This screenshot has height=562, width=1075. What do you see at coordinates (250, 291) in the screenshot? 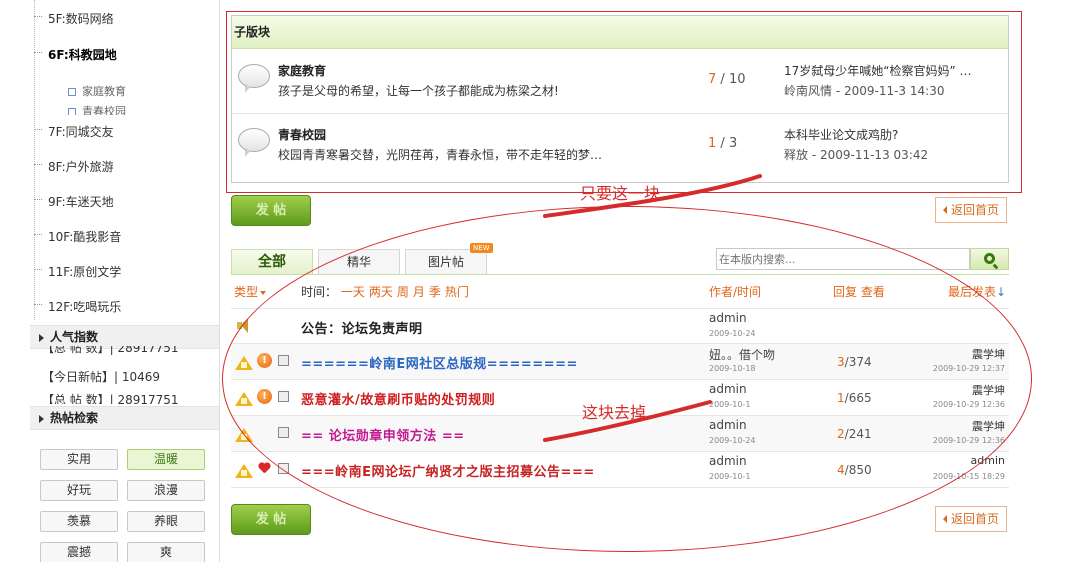
I see `type-filter: 类型` at bounding box center [250, 291].